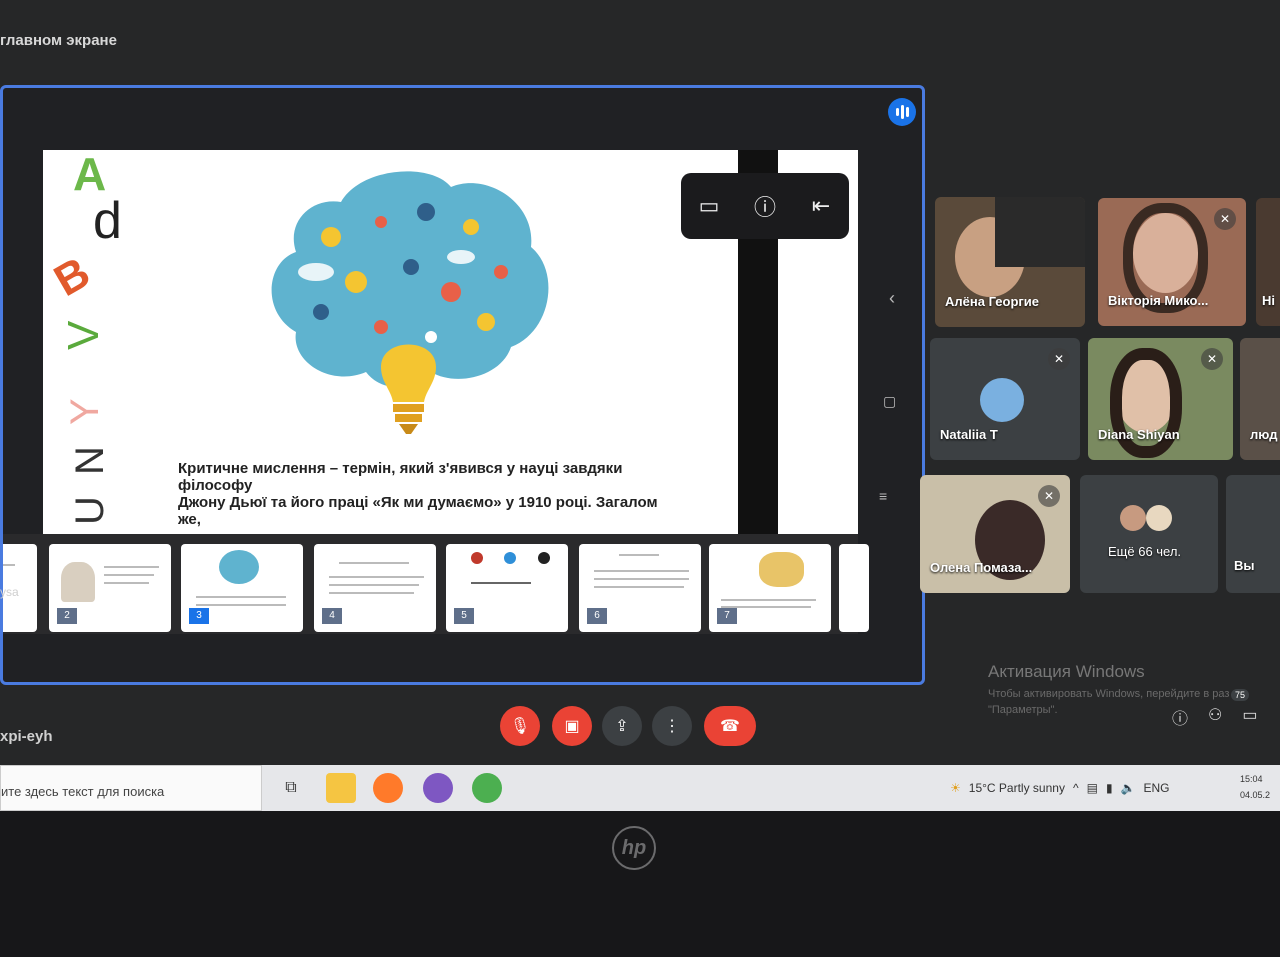 The height and width of the screenshot is (957, 1280). I want to click on camera-off-icon: ▣, so click(572, 726).